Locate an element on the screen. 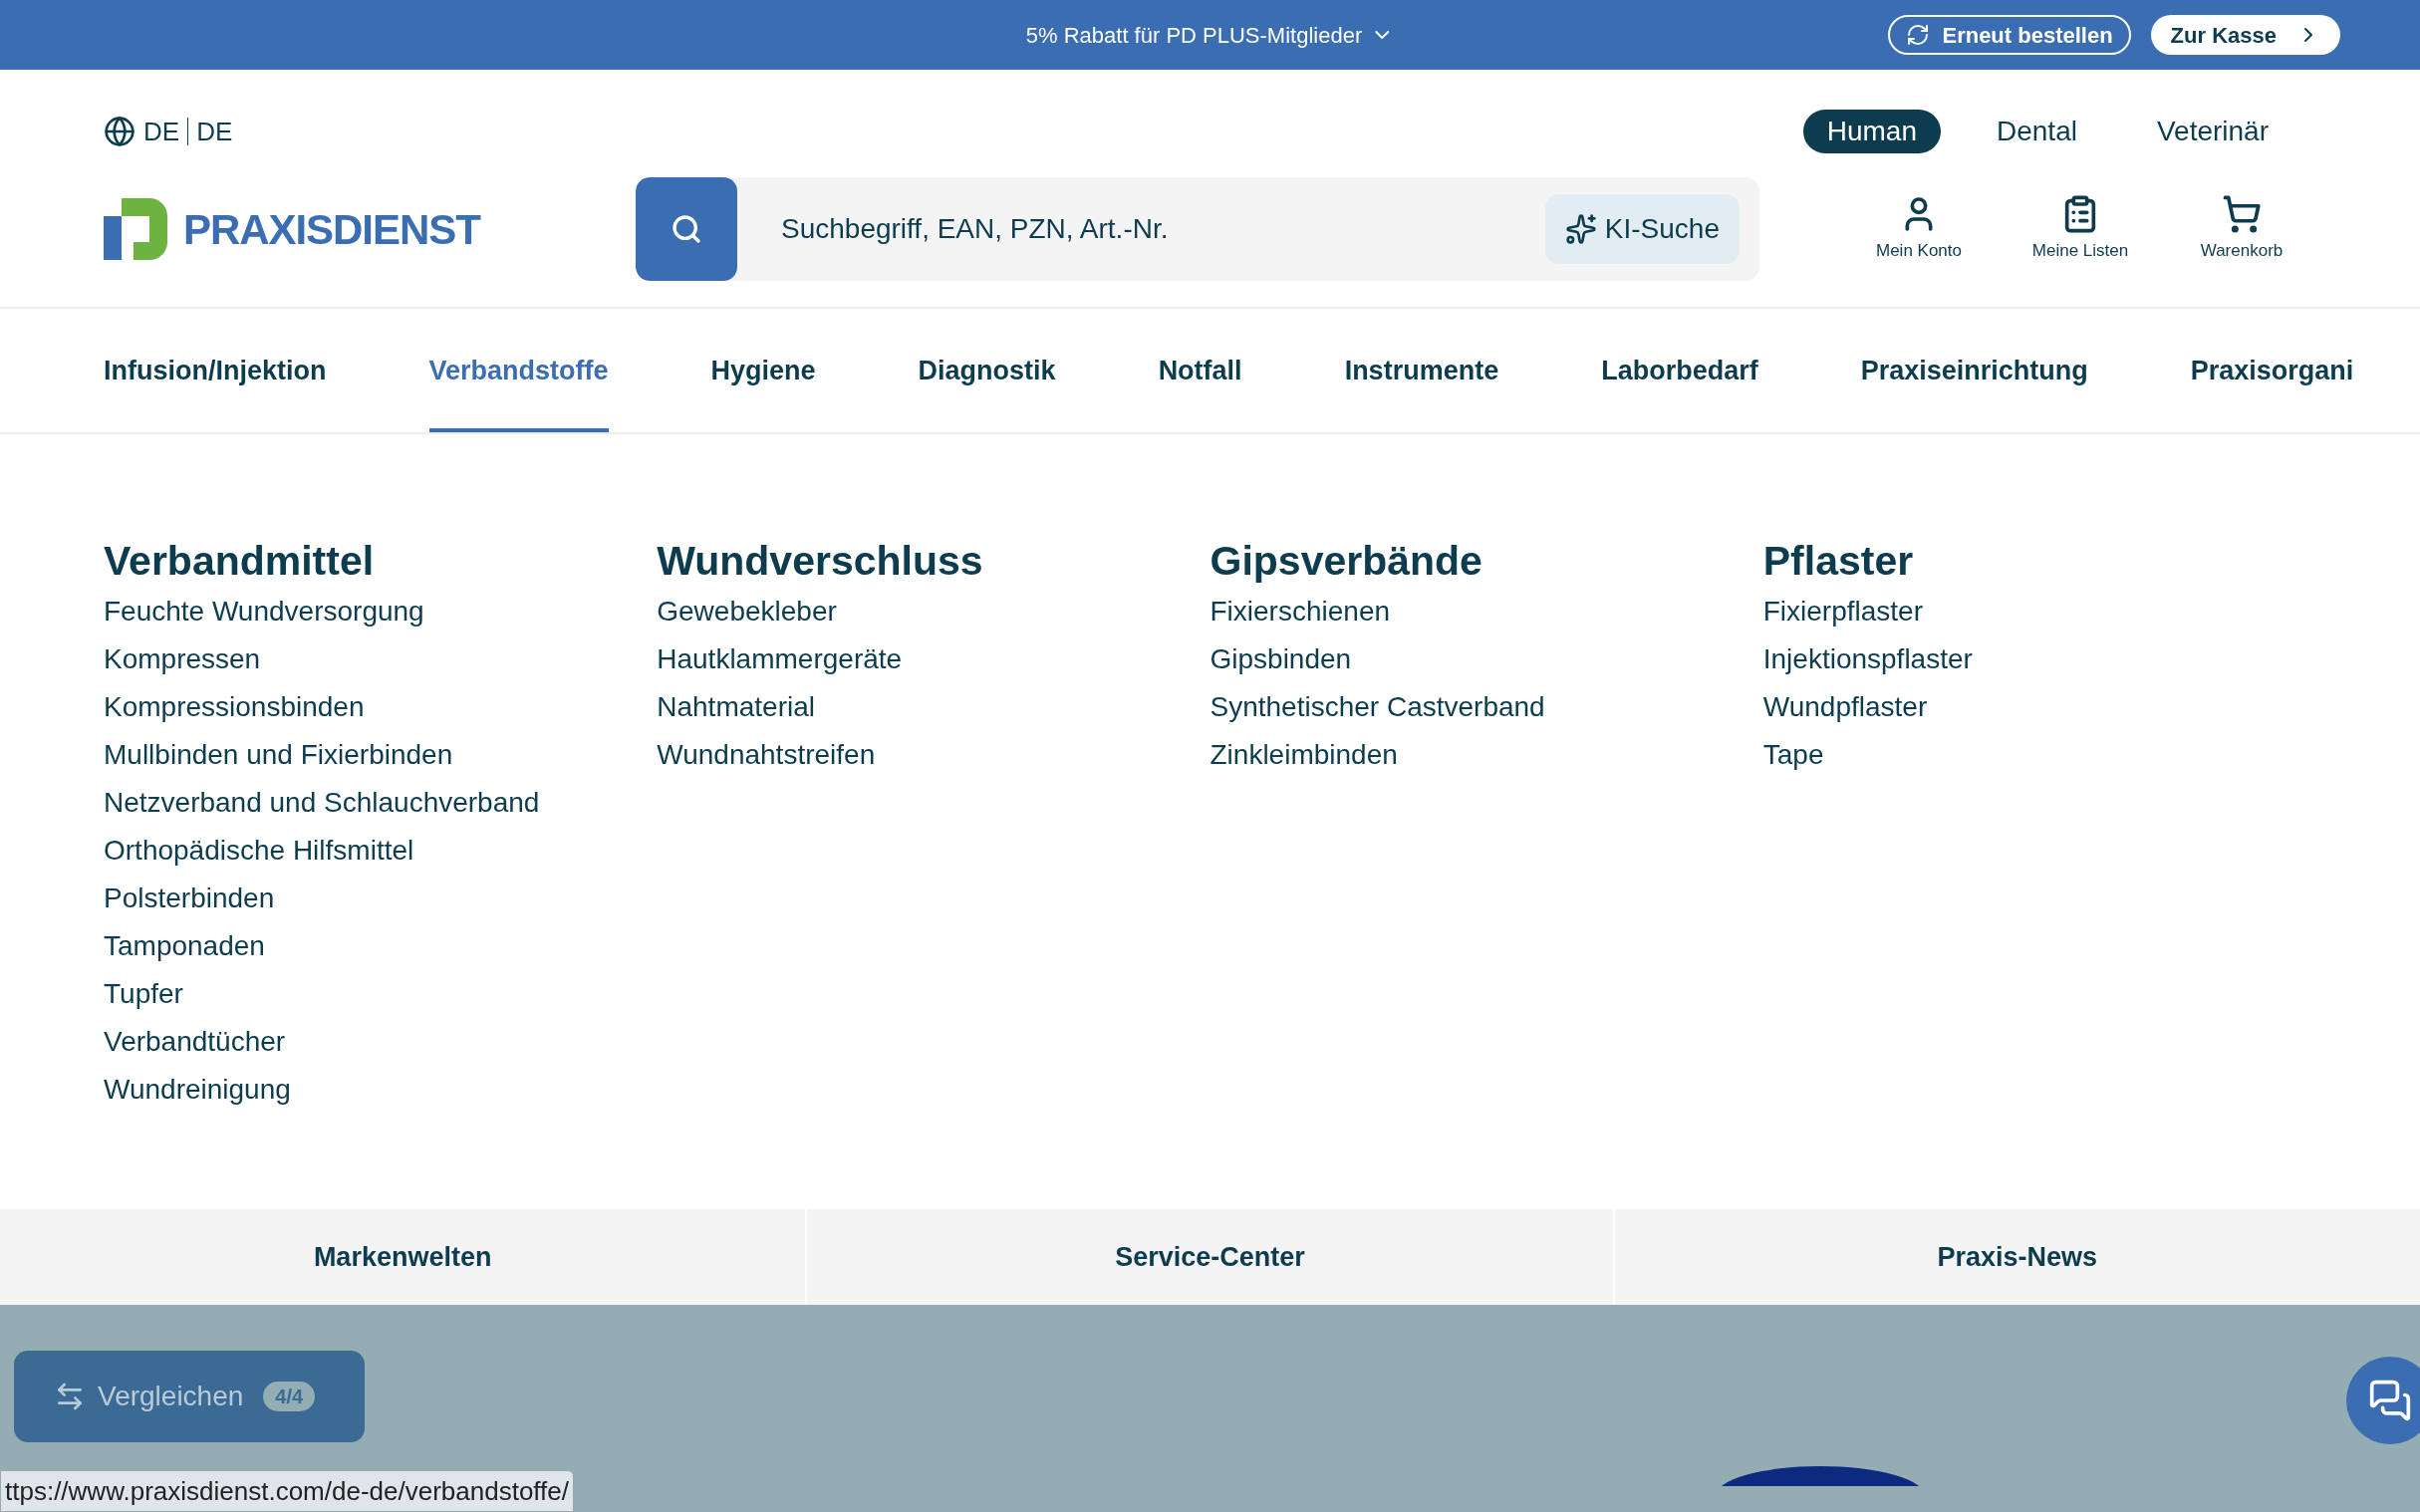 This screenshot has width=2420, height=1512. refresh-icon is located at coordinates (1919, 35).